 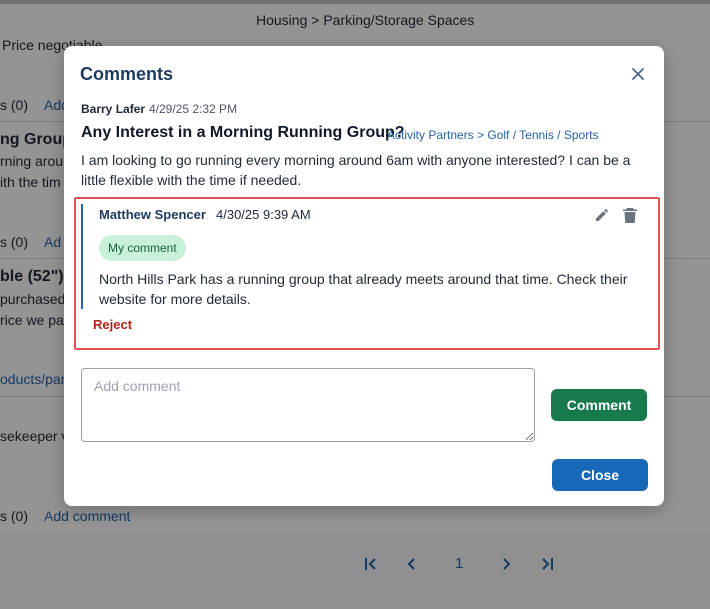 I want to click on reject-button: Reject, so click(x=112, y=324).